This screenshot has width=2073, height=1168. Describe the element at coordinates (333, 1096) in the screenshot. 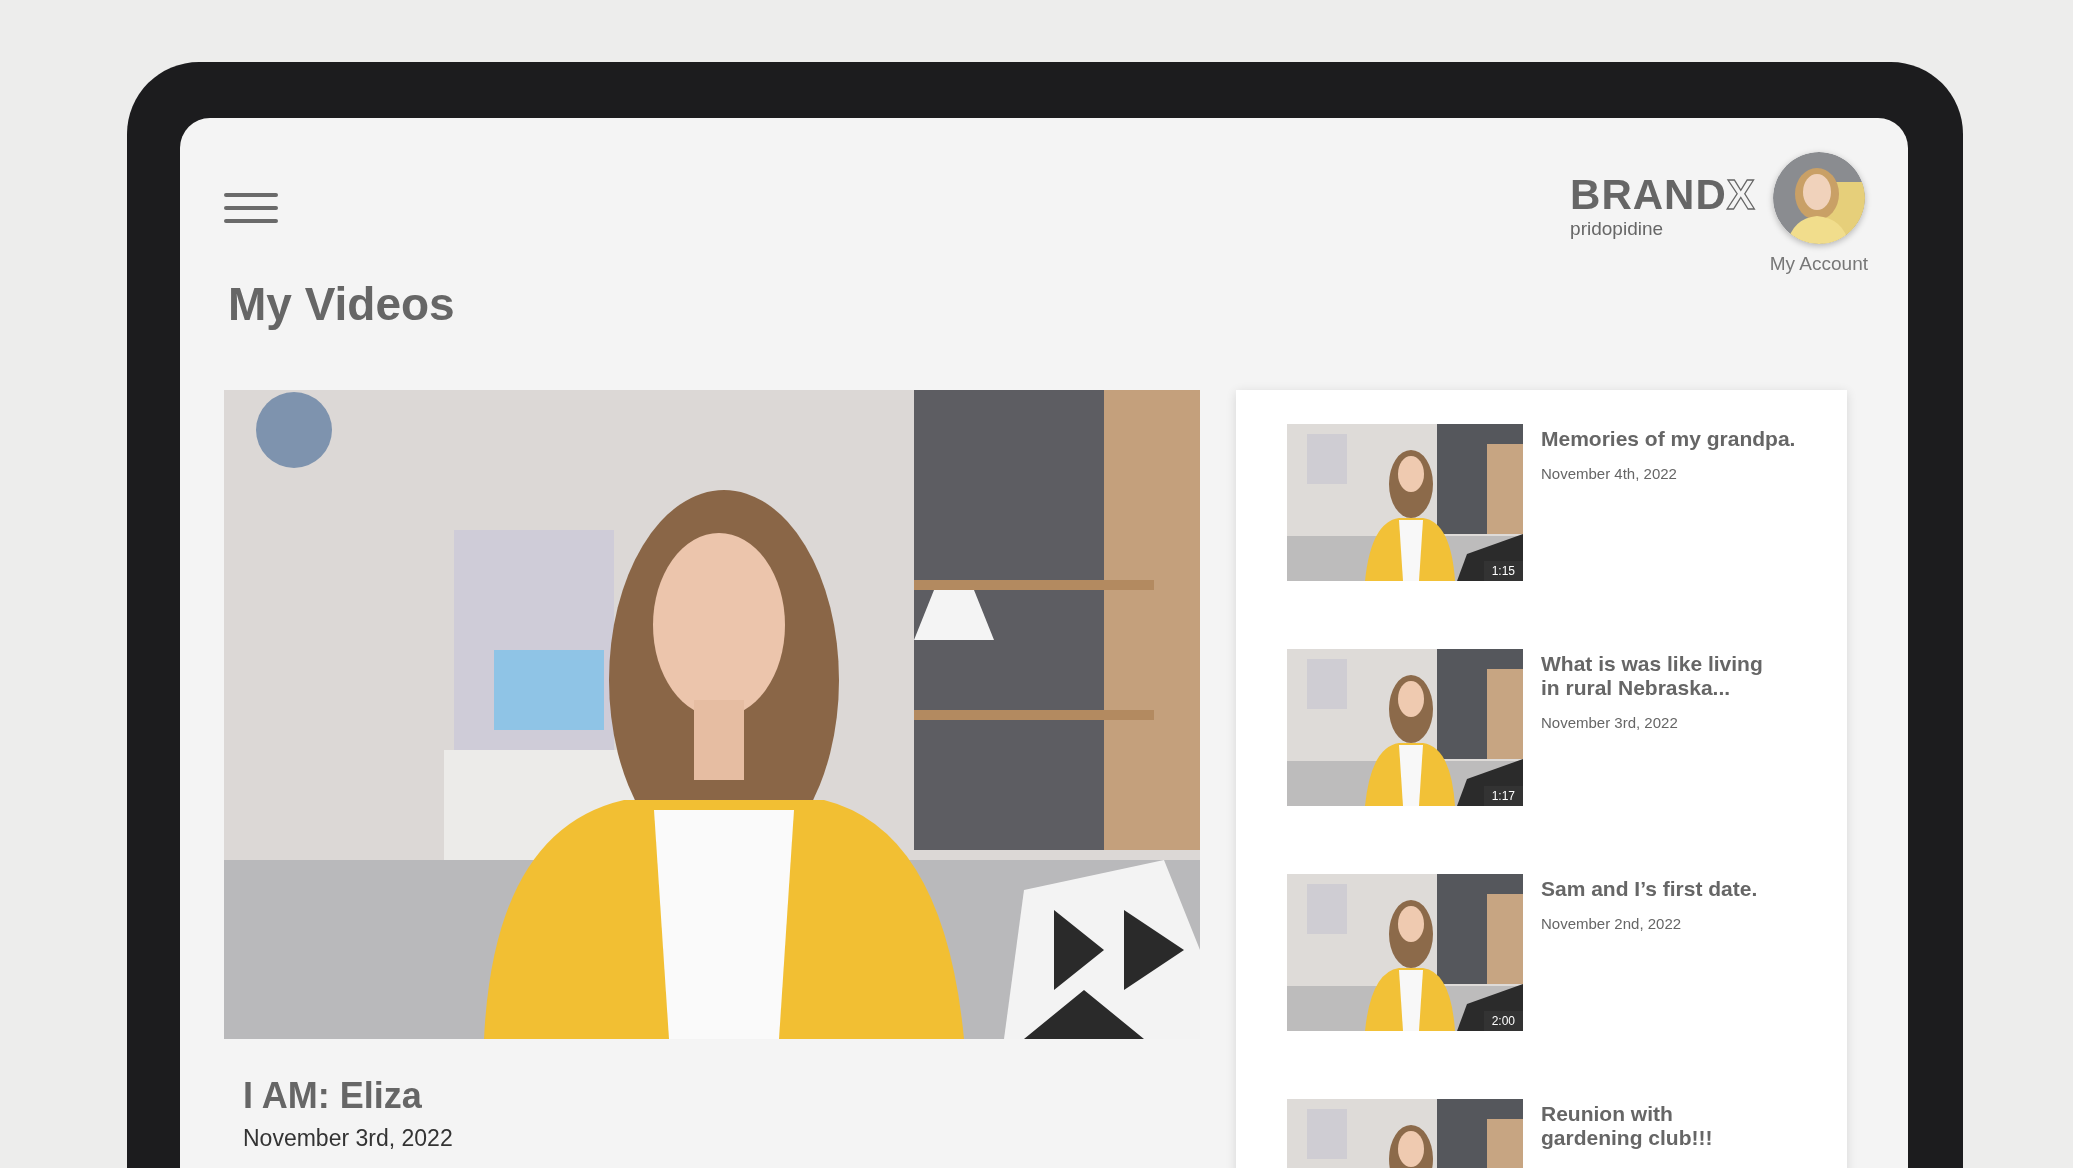

I see `video-title: I AM: Eliza` at that location.